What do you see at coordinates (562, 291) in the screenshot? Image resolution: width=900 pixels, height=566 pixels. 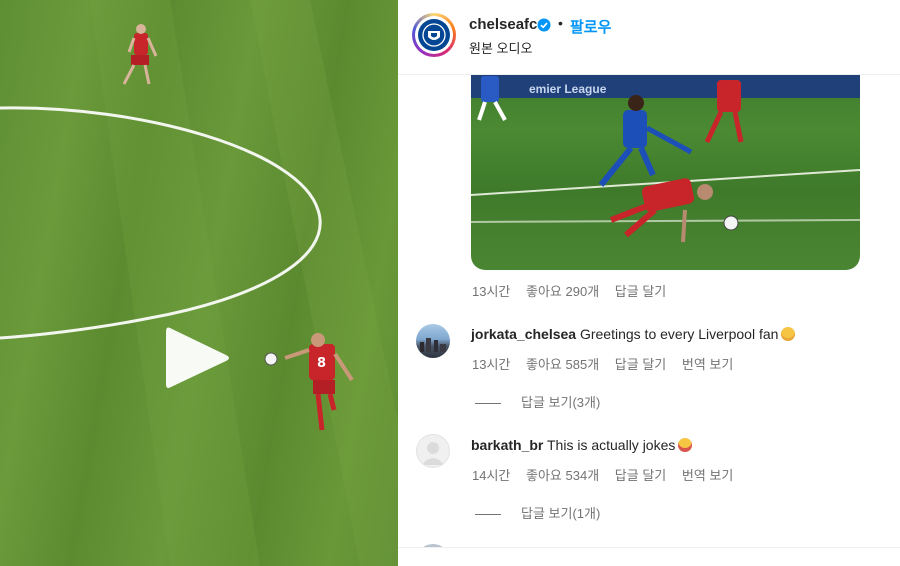 I see `caption-likes: 좋아요 290개` at bounding box center [562, 291].